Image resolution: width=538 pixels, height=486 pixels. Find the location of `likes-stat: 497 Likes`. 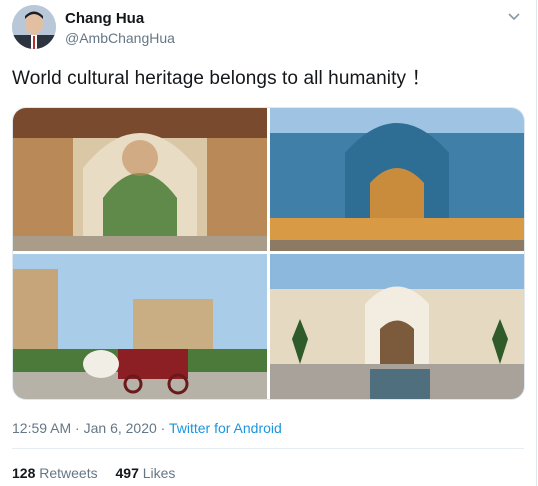

likes-stat: 497 Likes is located at coordinates (146, 473).